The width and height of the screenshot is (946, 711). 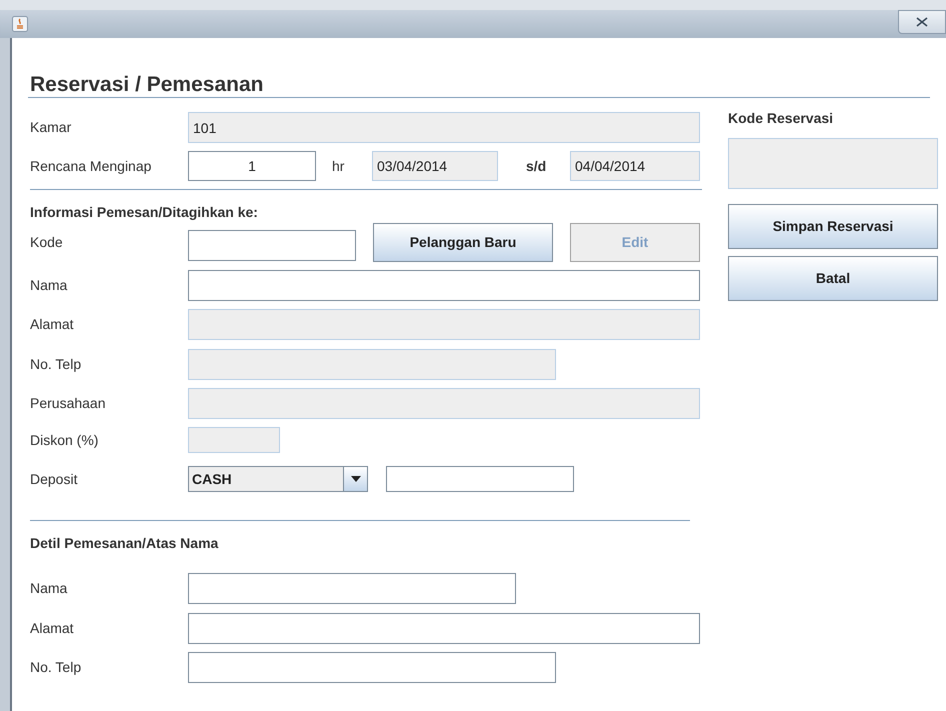 What do you see at coordinates (536, 166) in the screenshot?
I see `separator-label: s/d` at bounding box center [536, 166].